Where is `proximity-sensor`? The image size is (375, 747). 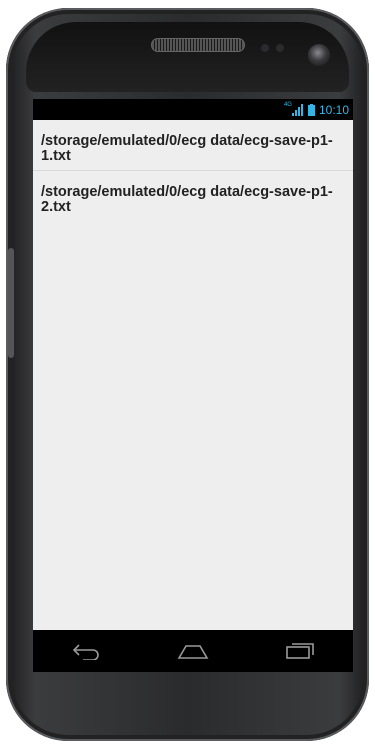
proximity-sensor is located at coordinates (265, 48).